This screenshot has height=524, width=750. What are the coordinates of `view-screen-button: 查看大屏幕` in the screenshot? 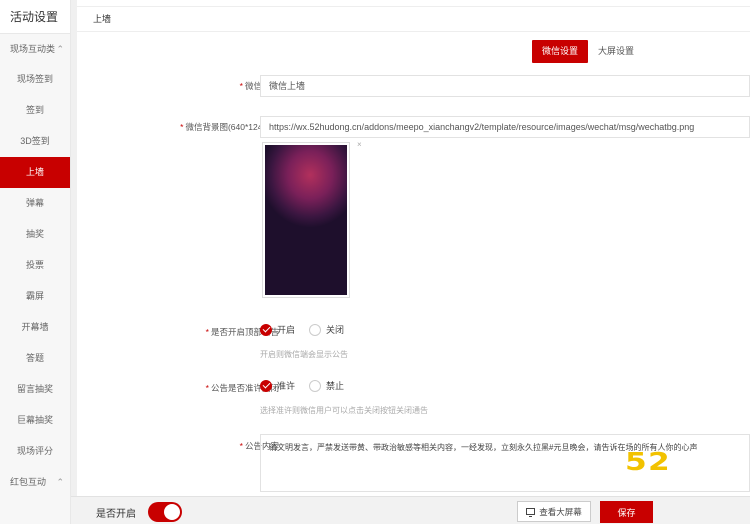 It's located at (554, 511).